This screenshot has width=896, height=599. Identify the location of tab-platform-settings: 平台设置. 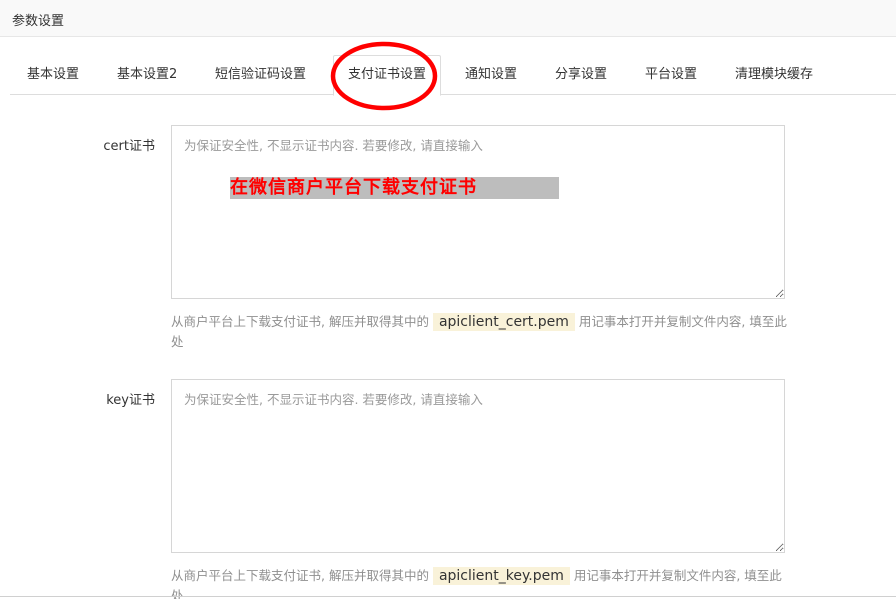
(671, 75).